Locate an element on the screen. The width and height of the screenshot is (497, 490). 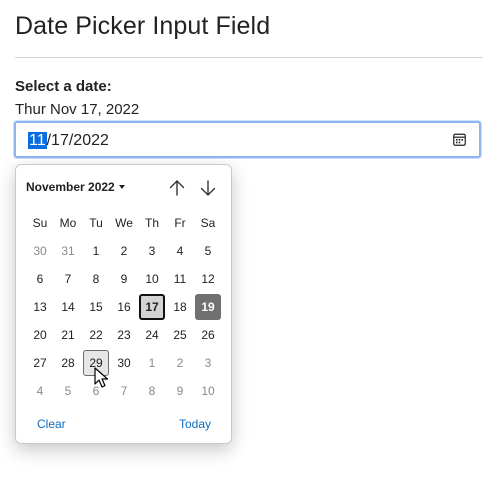
calendar-day: 26 is located at coordinates (208, 335).